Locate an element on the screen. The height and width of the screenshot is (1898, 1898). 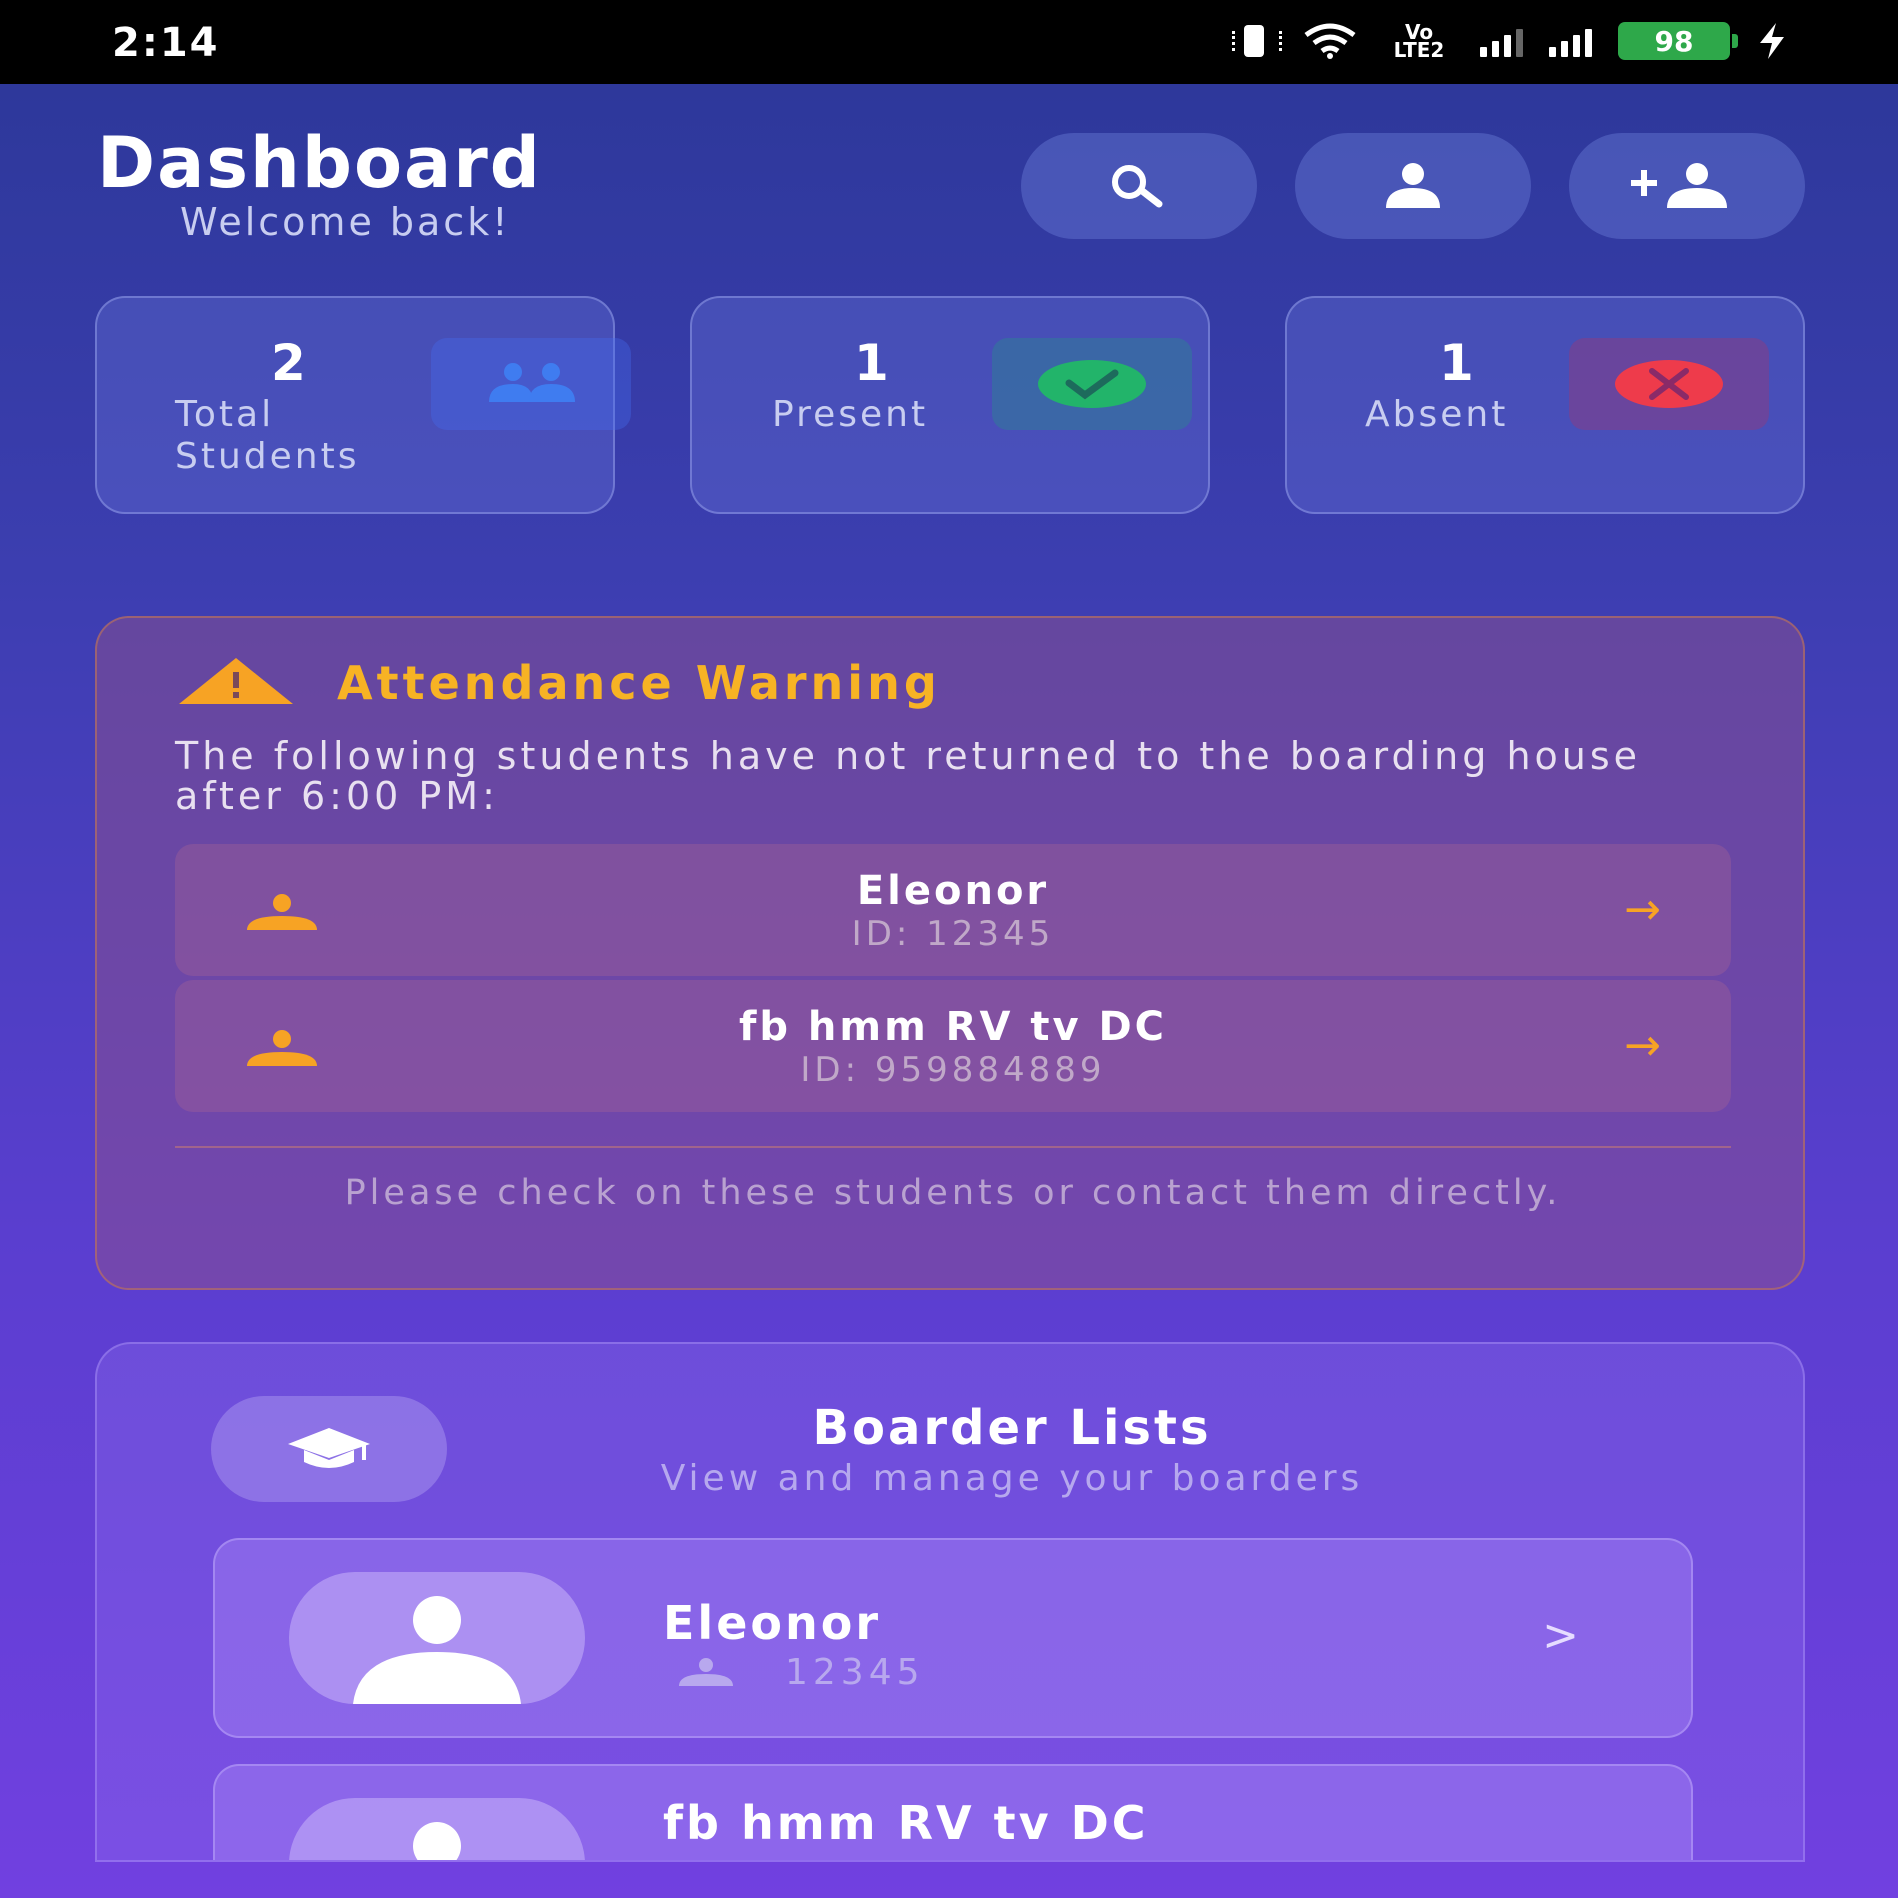
stat-card-absent: 1 Absent is located at coordinates (1545, 405).